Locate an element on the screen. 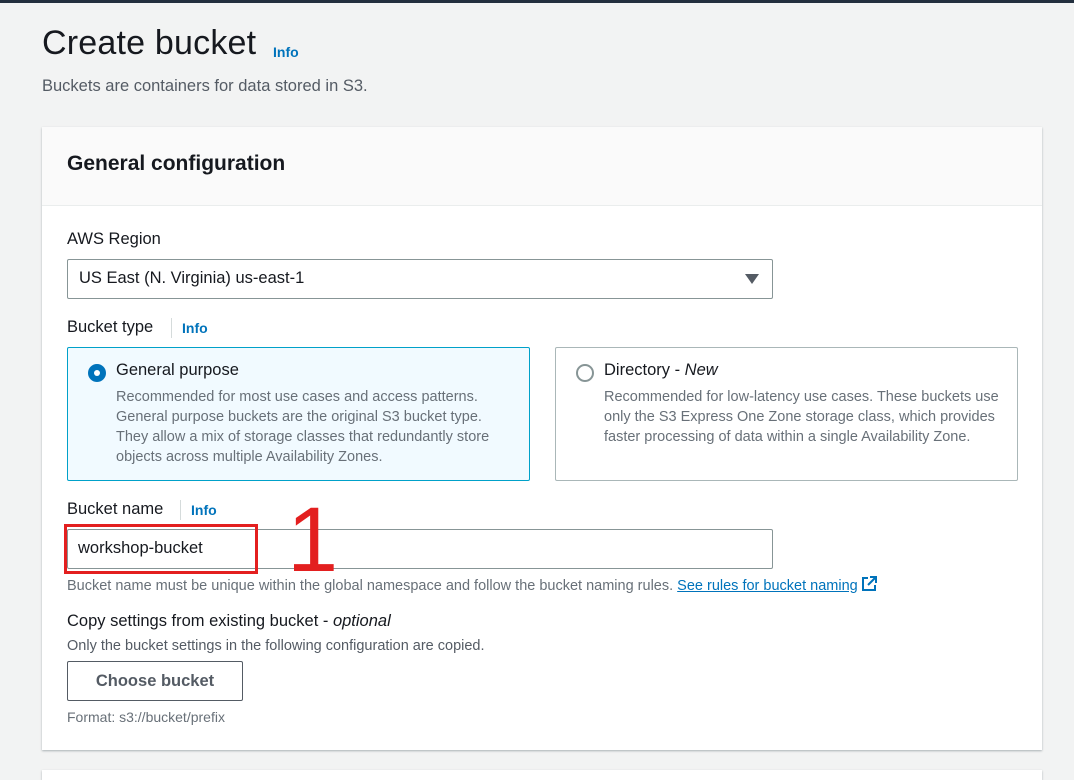 The height and width of the screenshot is (780, 1074). bucket-type-info-link: Info is located at coordinates (195, 328).